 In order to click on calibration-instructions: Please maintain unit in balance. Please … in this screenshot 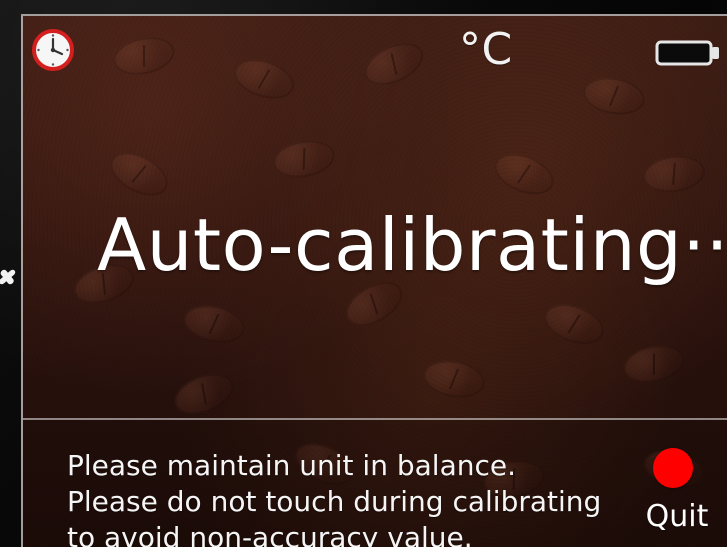, I will do `click(334, 497)`.